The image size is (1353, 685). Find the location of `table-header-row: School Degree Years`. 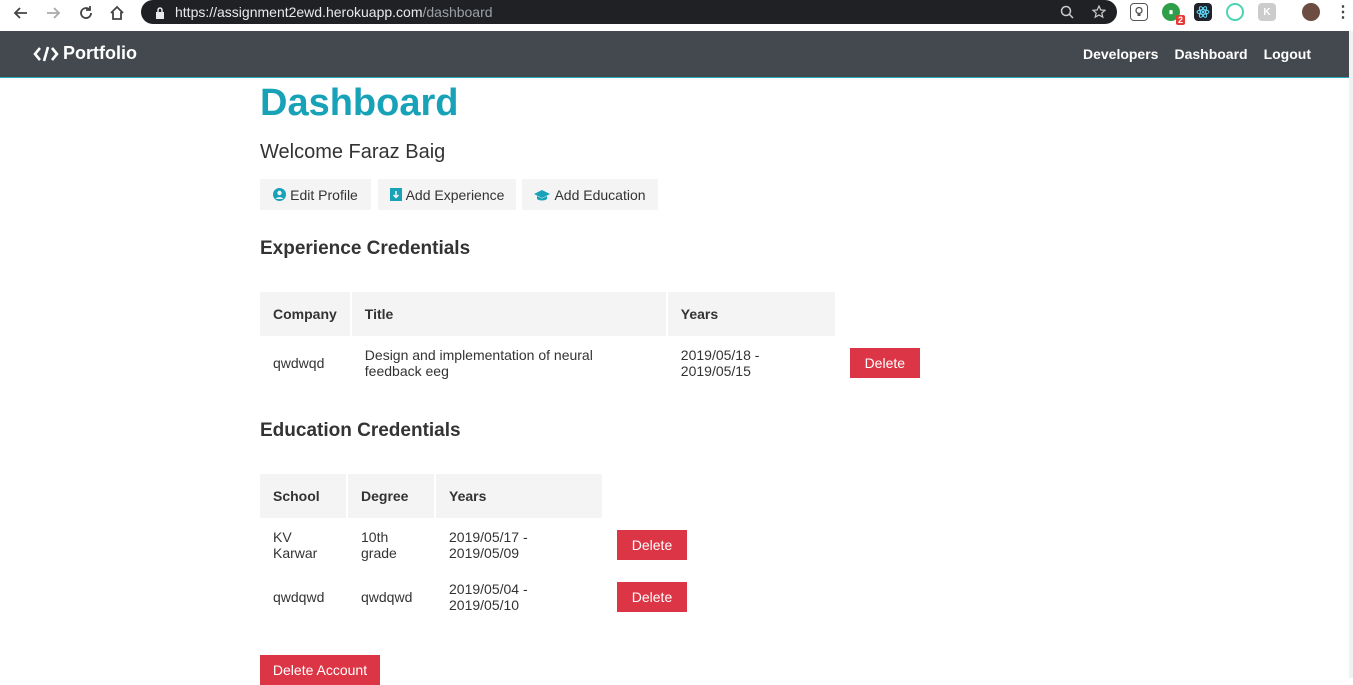

table-header-row: School Degree Years is located at coordinates (480, 496).